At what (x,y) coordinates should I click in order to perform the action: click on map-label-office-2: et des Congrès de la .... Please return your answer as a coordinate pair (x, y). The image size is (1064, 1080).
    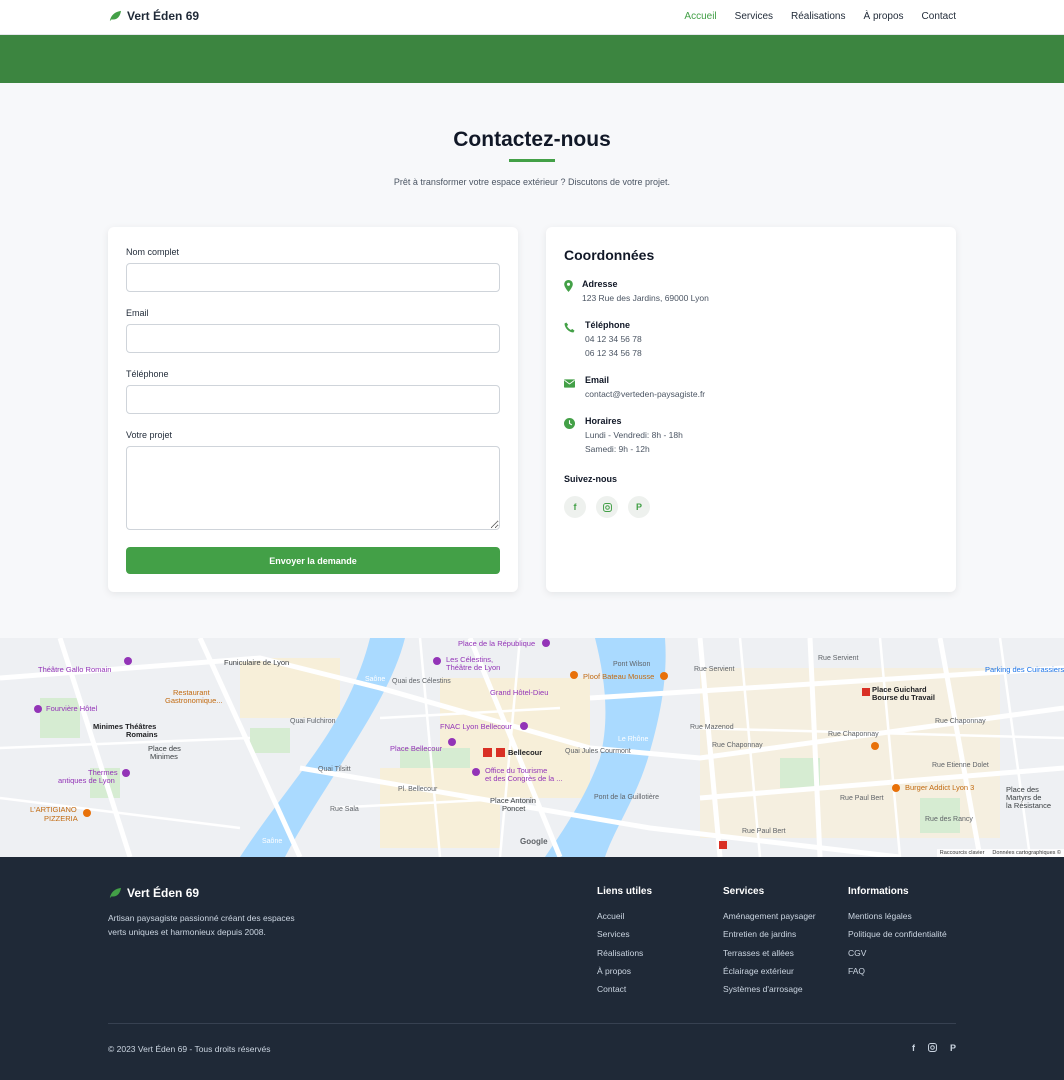
    Looking at the image, I should click on (524, 778).